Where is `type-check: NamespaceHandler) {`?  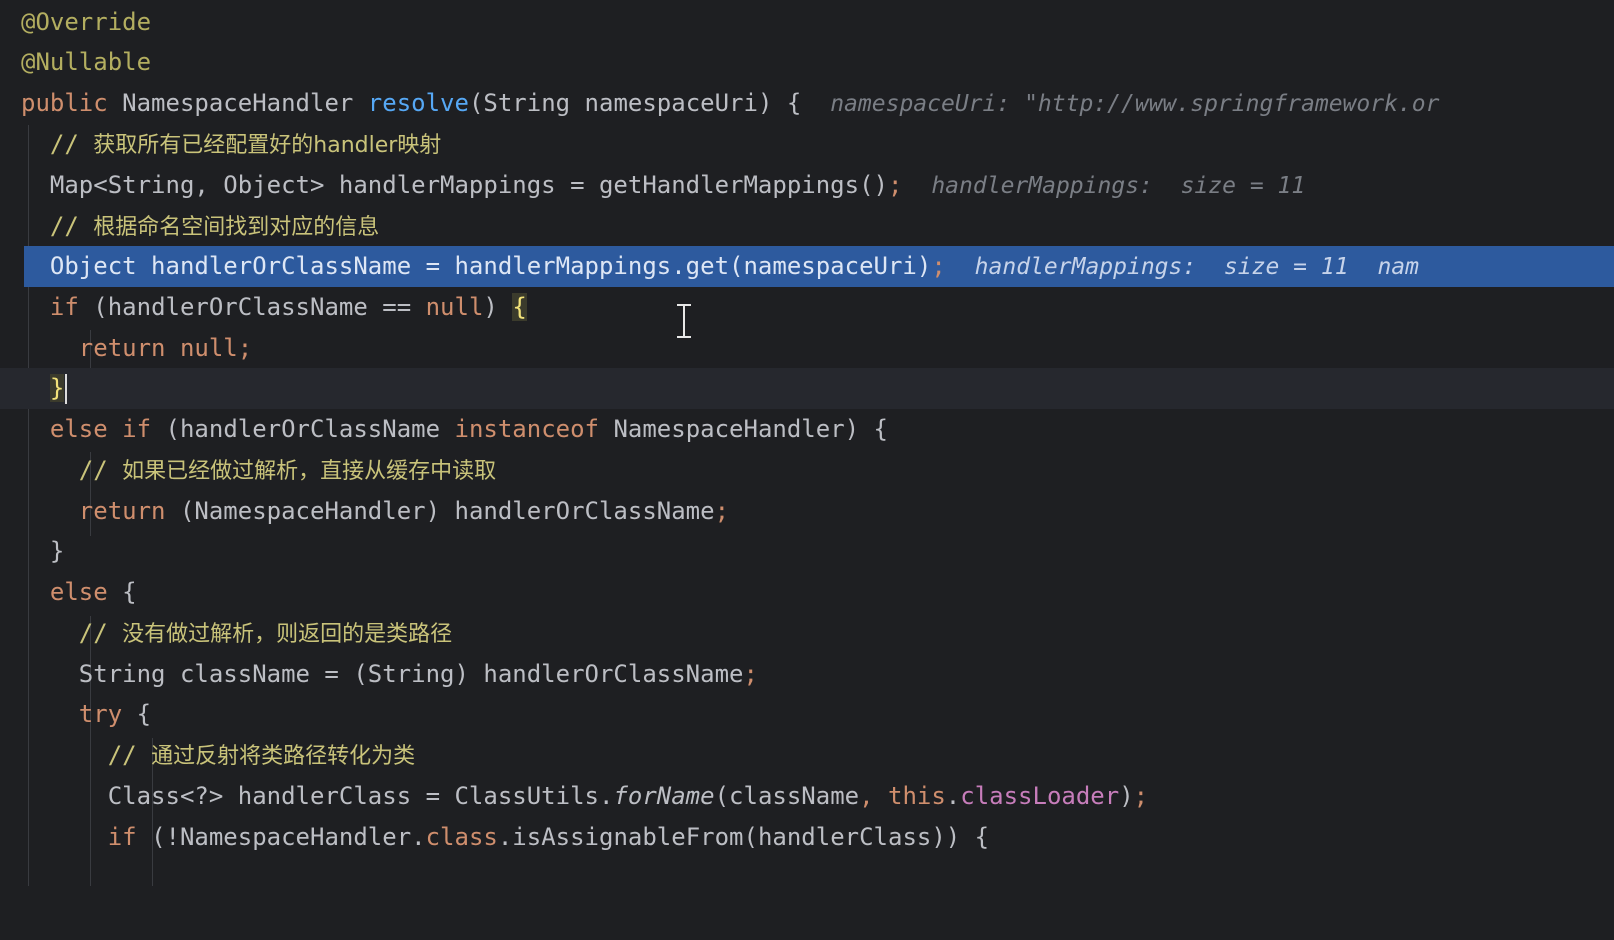 type-check: NamespaceHandler) { is located at coordinates (750, 429).